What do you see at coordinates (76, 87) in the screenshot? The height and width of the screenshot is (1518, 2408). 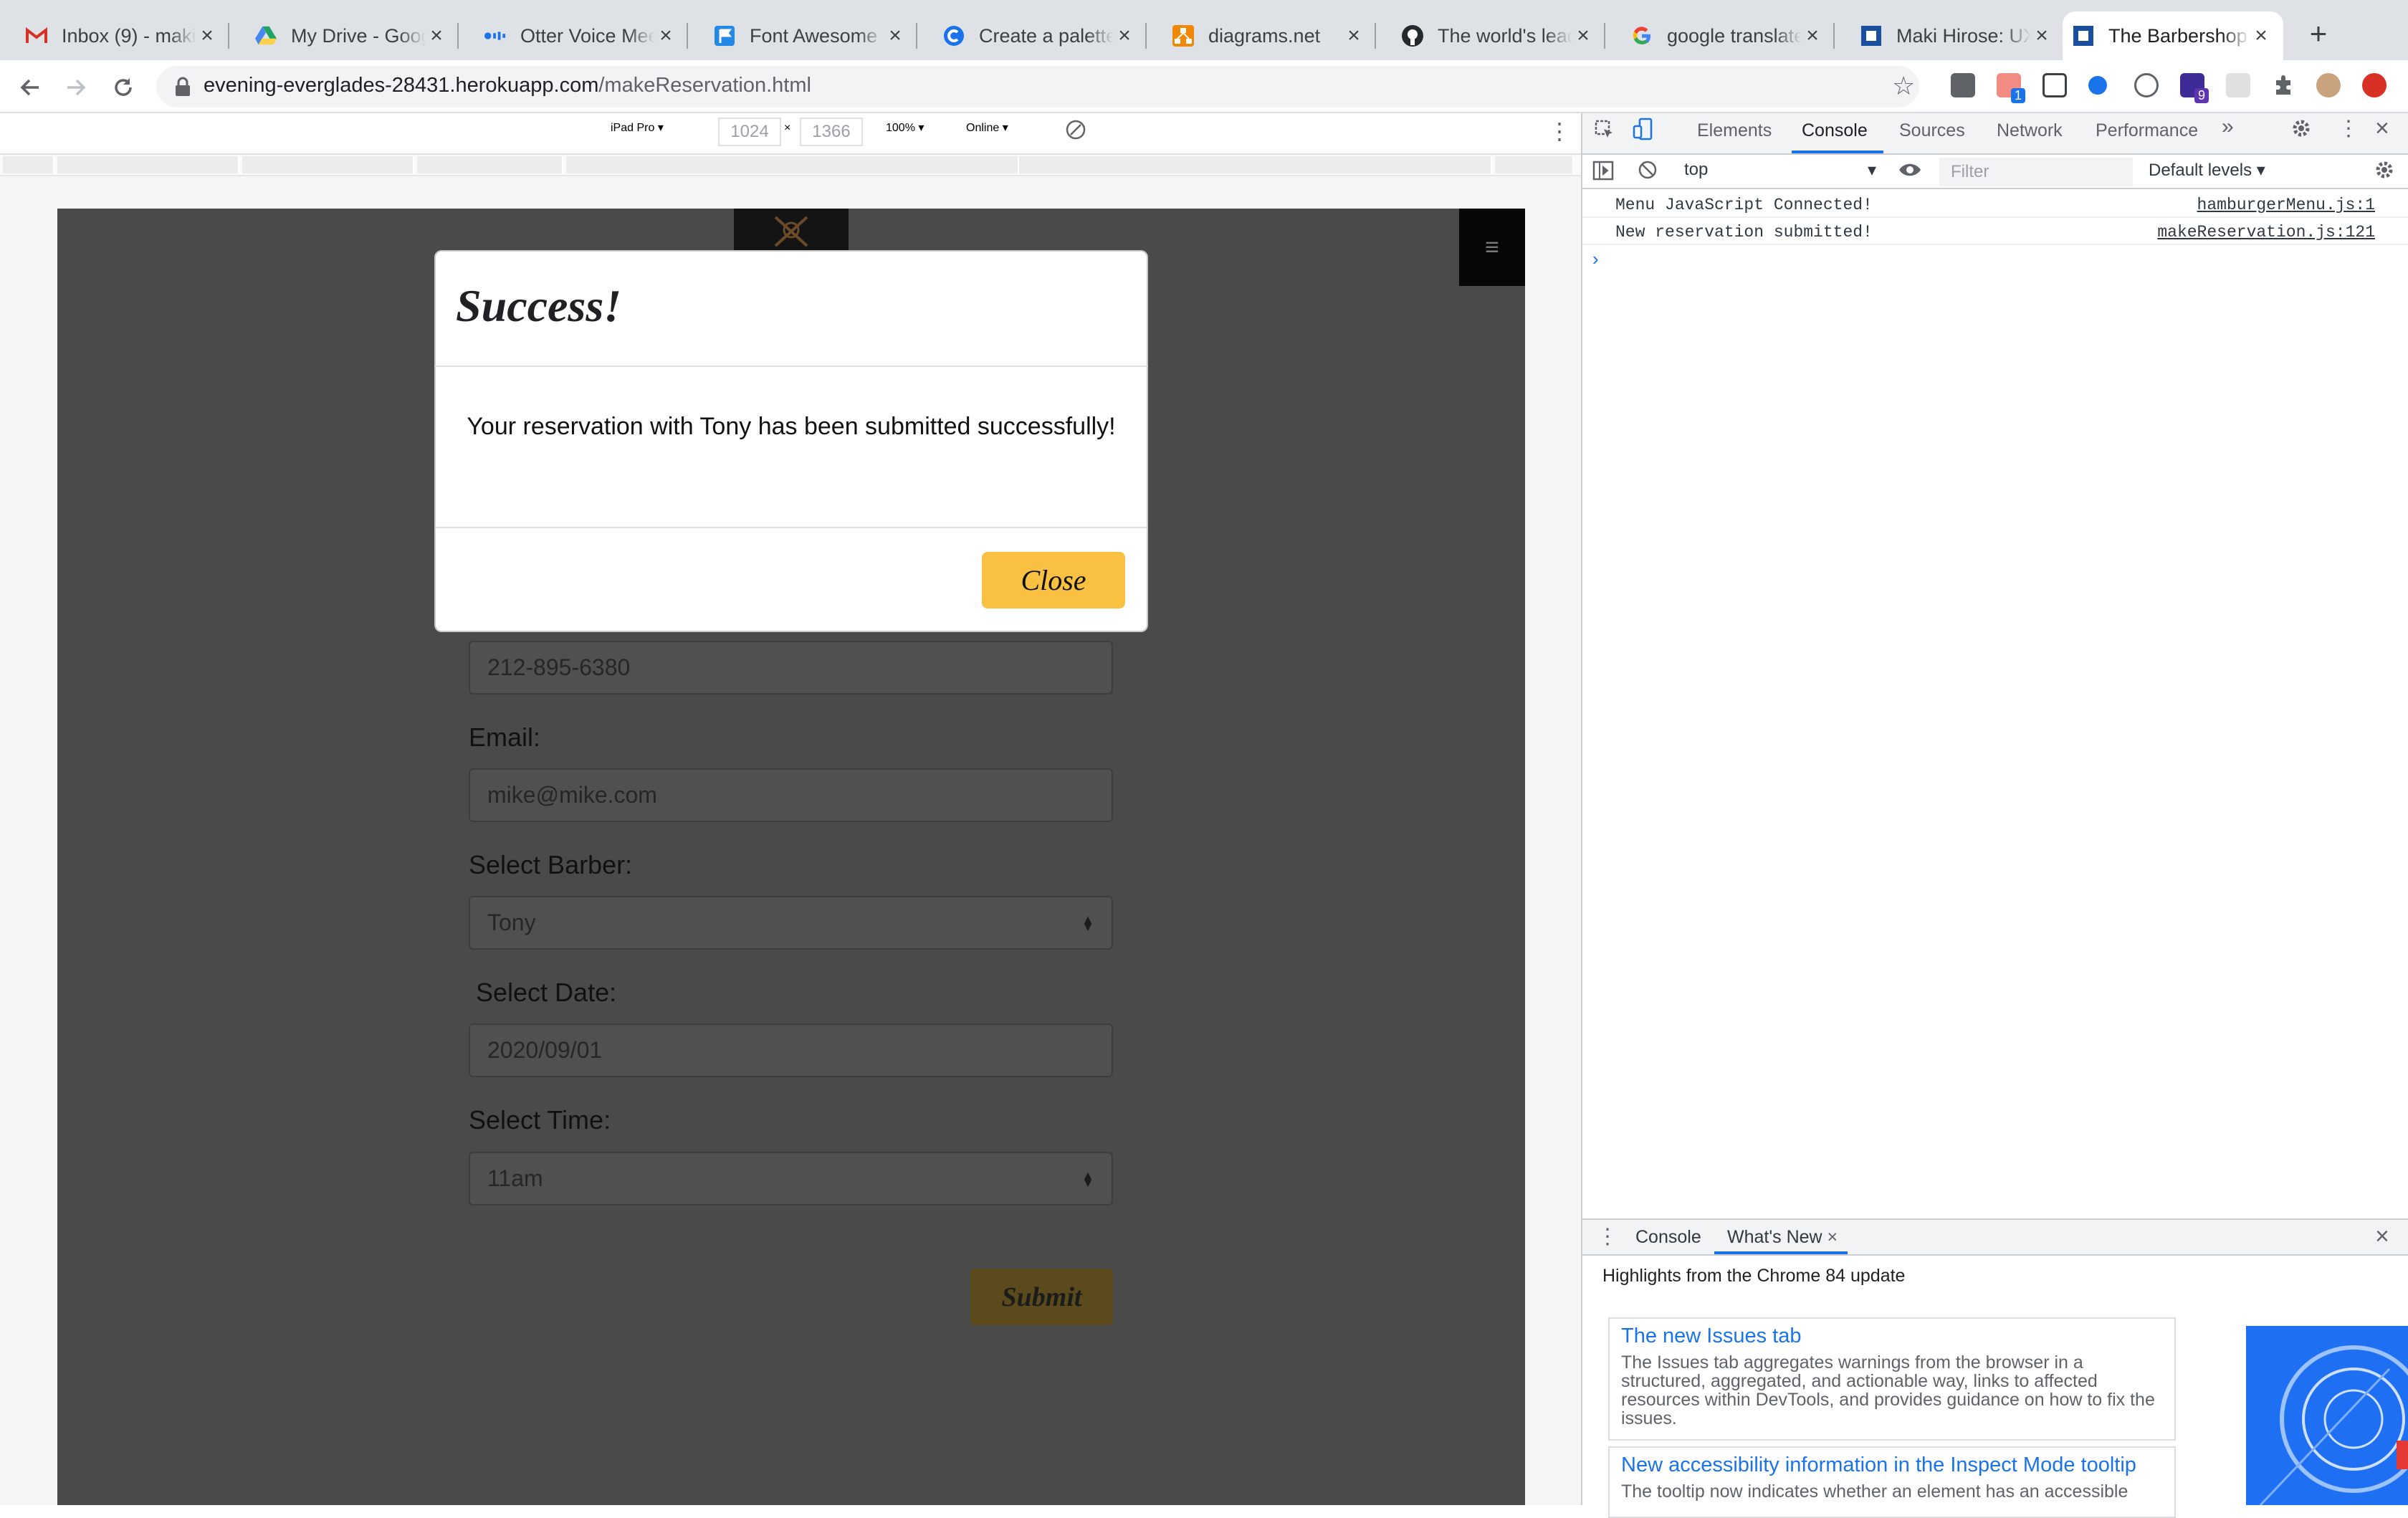 I see `forward-button` at bounding box center [76, 87].